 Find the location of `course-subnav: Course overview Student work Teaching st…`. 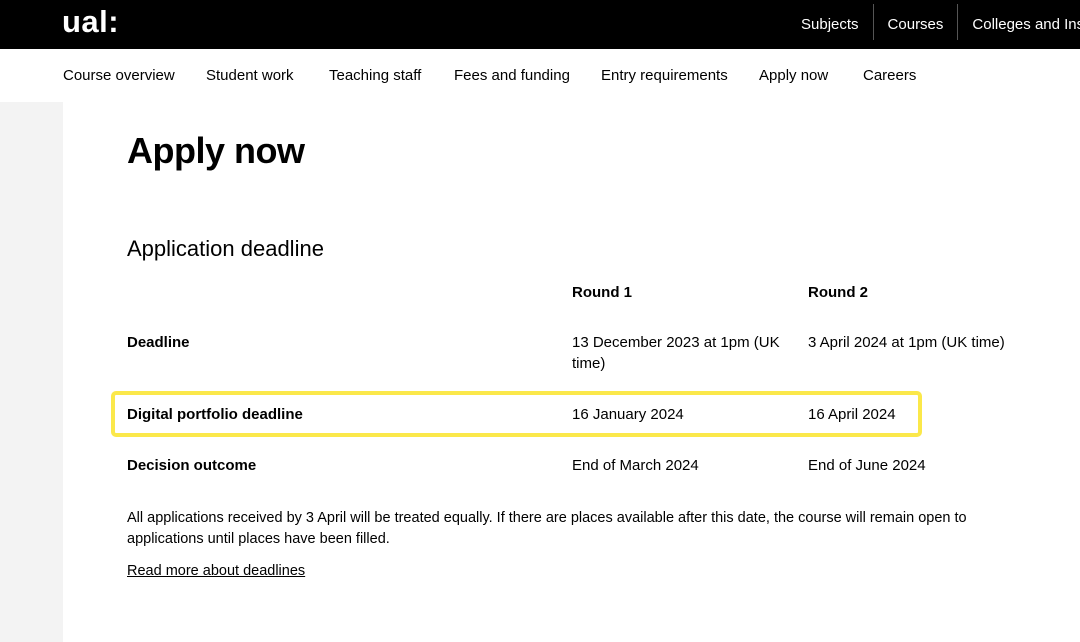

course-subnav: Course overview Student work Teaching st… is located at coordinates (540, 75).